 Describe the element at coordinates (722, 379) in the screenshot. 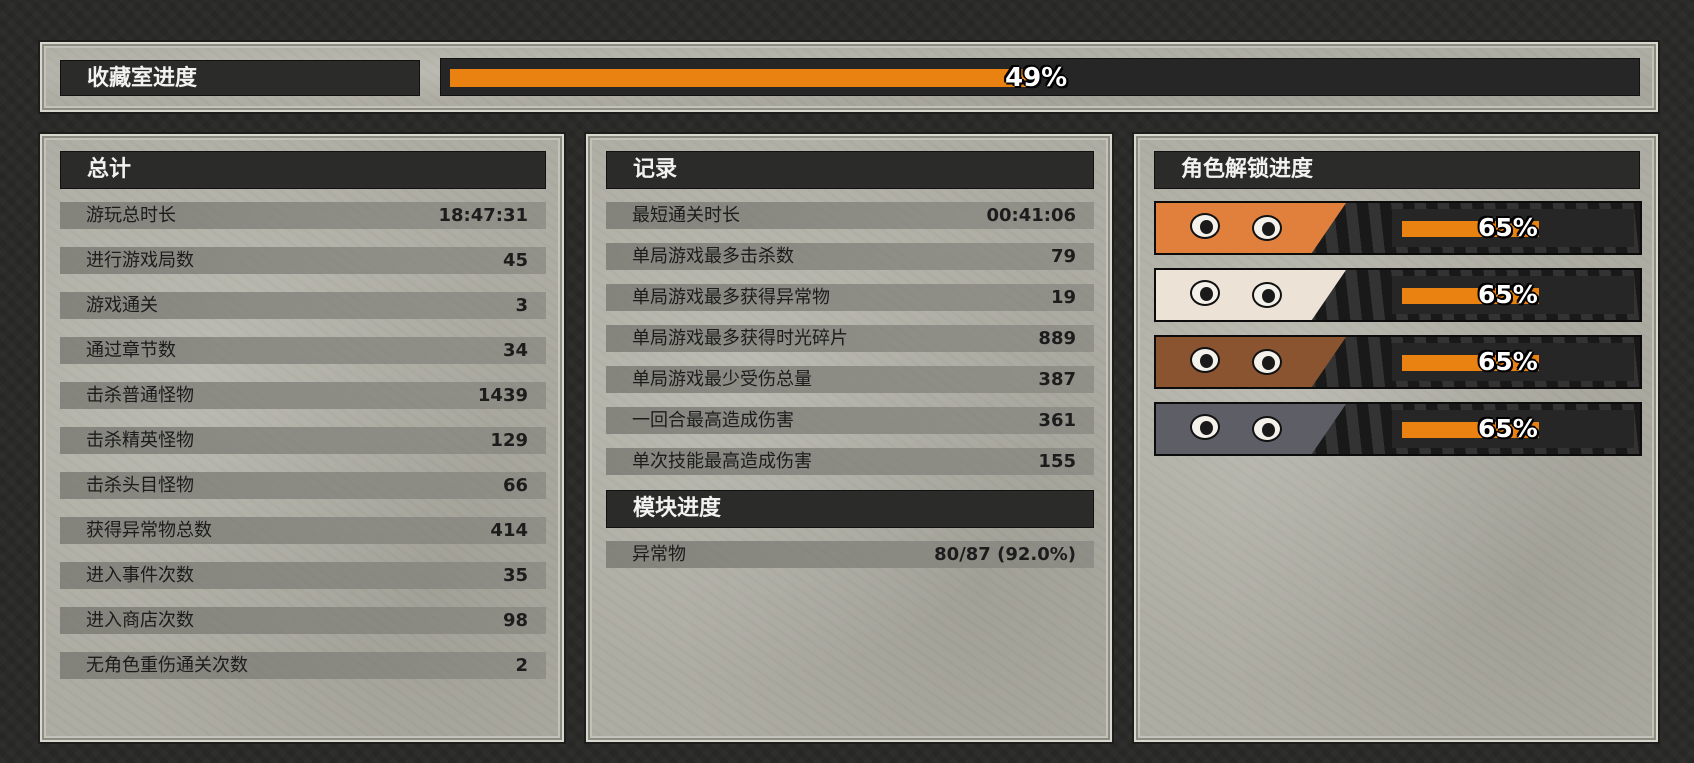

I see `records-row-label: 单局游戏最少受伤总量` at that location.